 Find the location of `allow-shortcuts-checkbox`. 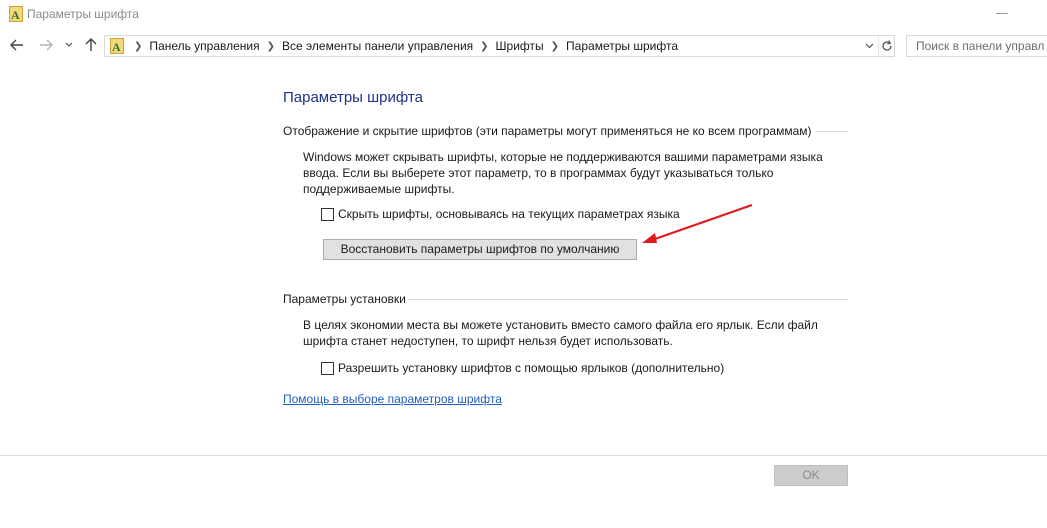

allow-shortcuts-checkbox is located at coordinates (327, 368).